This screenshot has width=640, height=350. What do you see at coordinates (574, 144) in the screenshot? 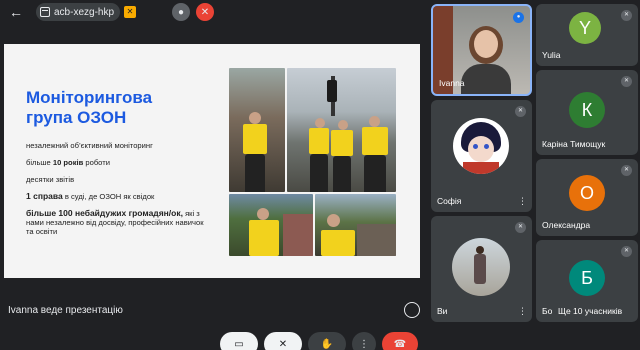
I see `participant-name: Каріна Тимощук` at bounding box center [574, 144].